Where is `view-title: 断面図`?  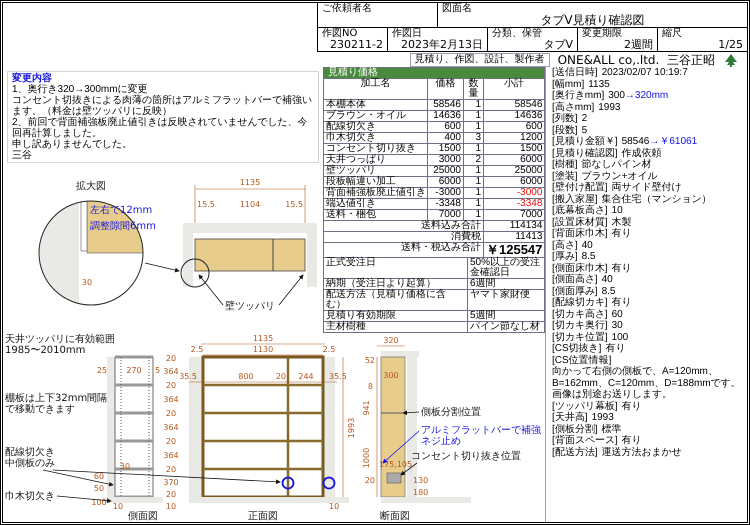
view-title: 断面図 is located at coordinates (395, 516).